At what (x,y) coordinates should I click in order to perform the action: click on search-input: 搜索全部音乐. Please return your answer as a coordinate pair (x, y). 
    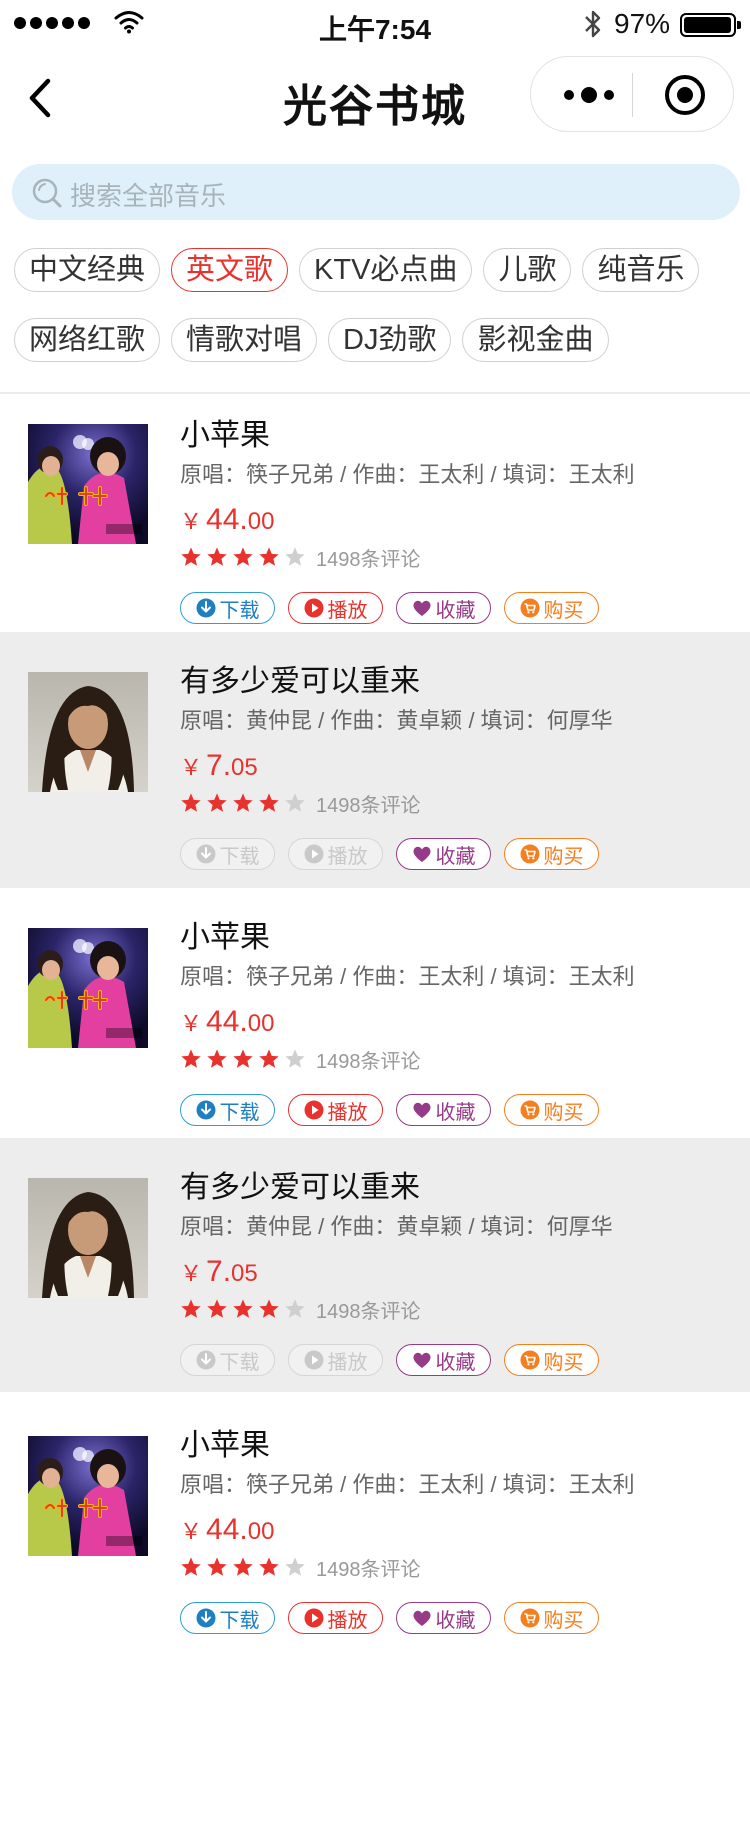
    Looking at the image, I should click on (148, 194).